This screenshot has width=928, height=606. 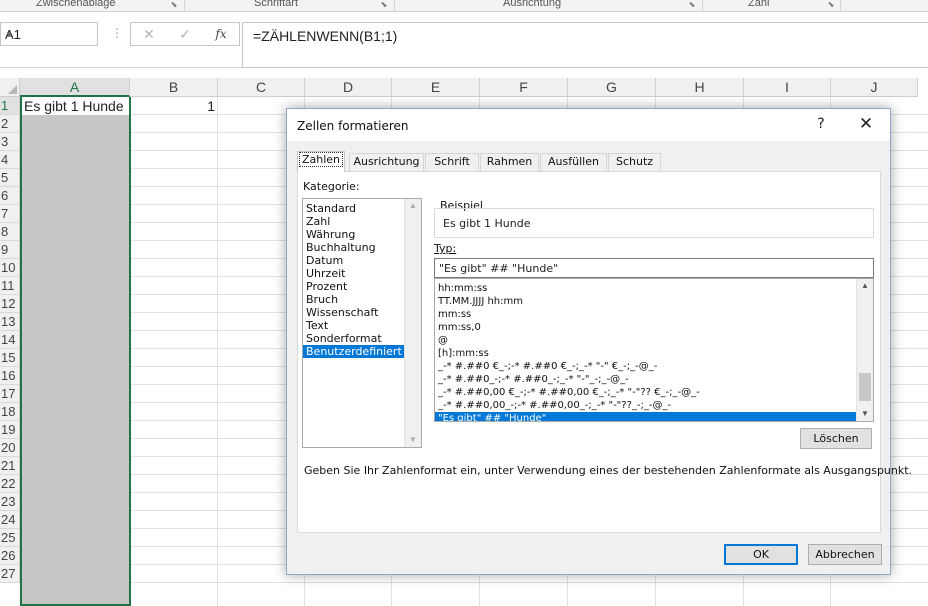 What do you see at coordinates (10, 412) in the screenshot?
I see `row-header-18: 18` at bounding box center [10, 412].